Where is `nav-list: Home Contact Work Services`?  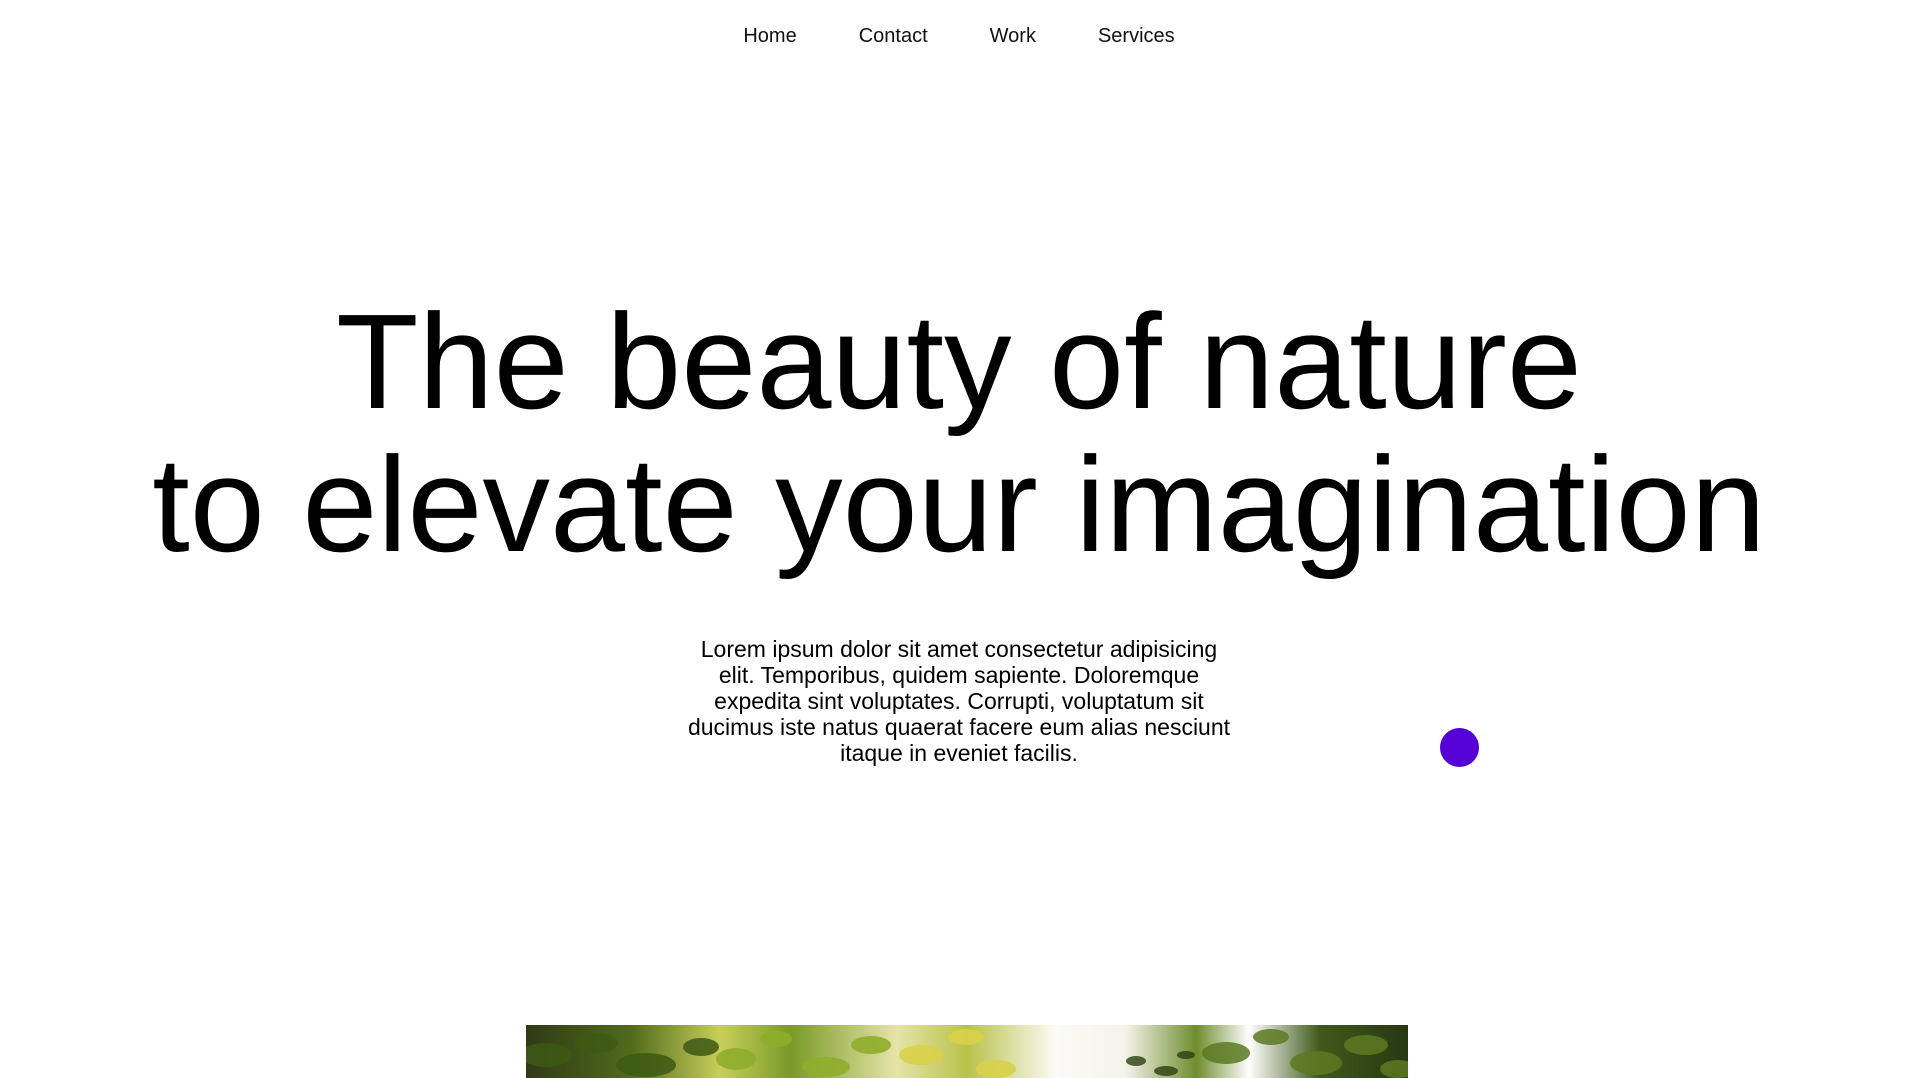 nav-list: Home Contact Work Services is located at coordinates (958, 36).